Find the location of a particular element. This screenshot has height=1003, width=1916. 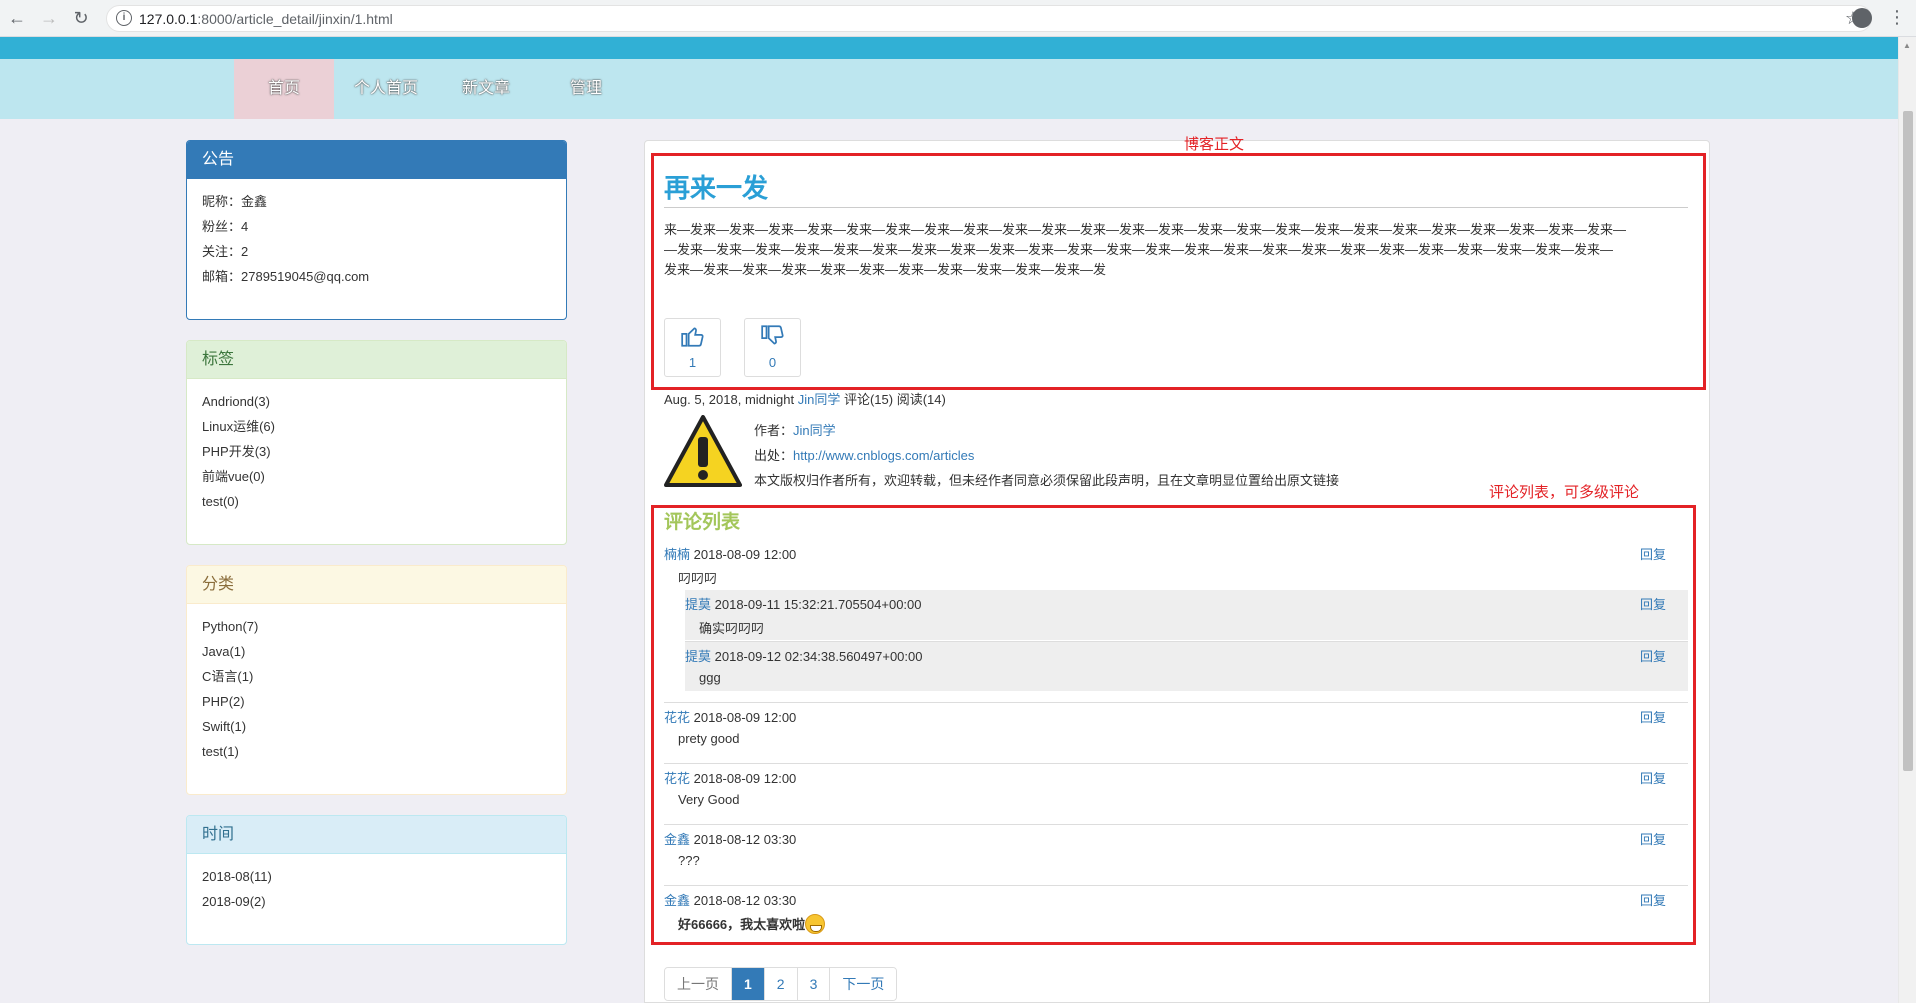

prev-page-button: 上一页 is located at coordinates (698, 984).